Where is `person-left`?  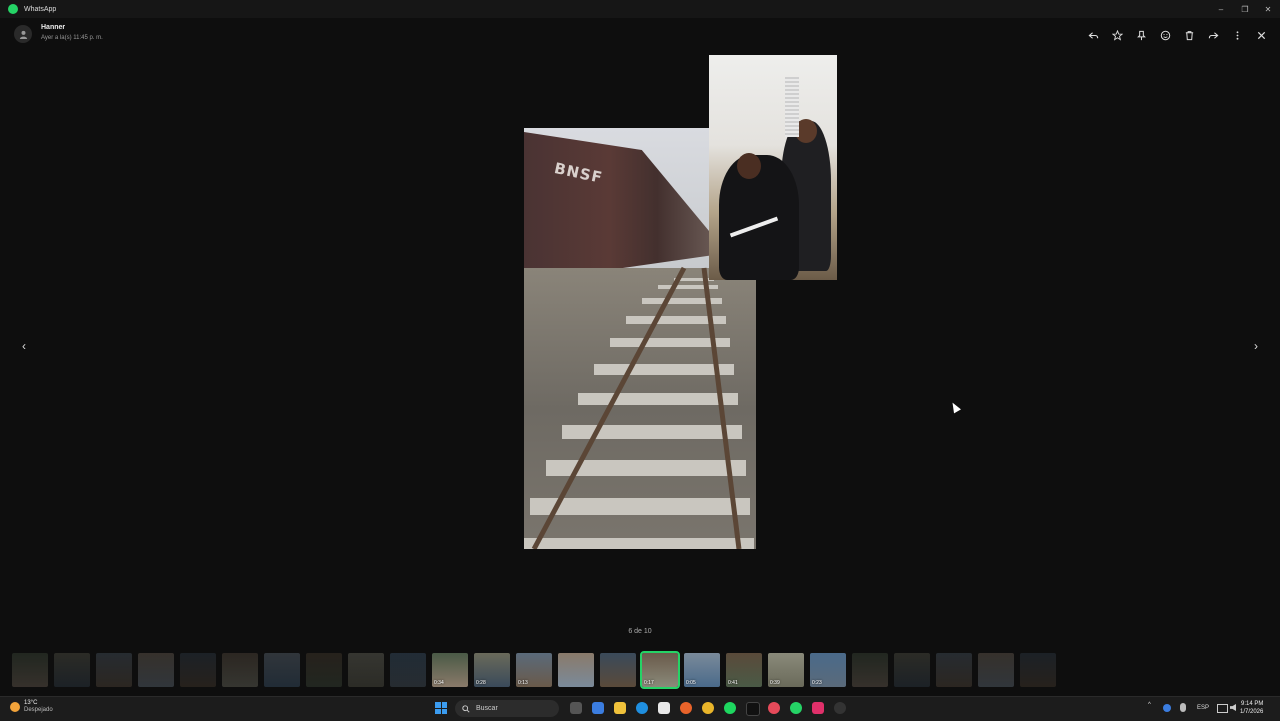
person-left is located at coordinates (759, 217).